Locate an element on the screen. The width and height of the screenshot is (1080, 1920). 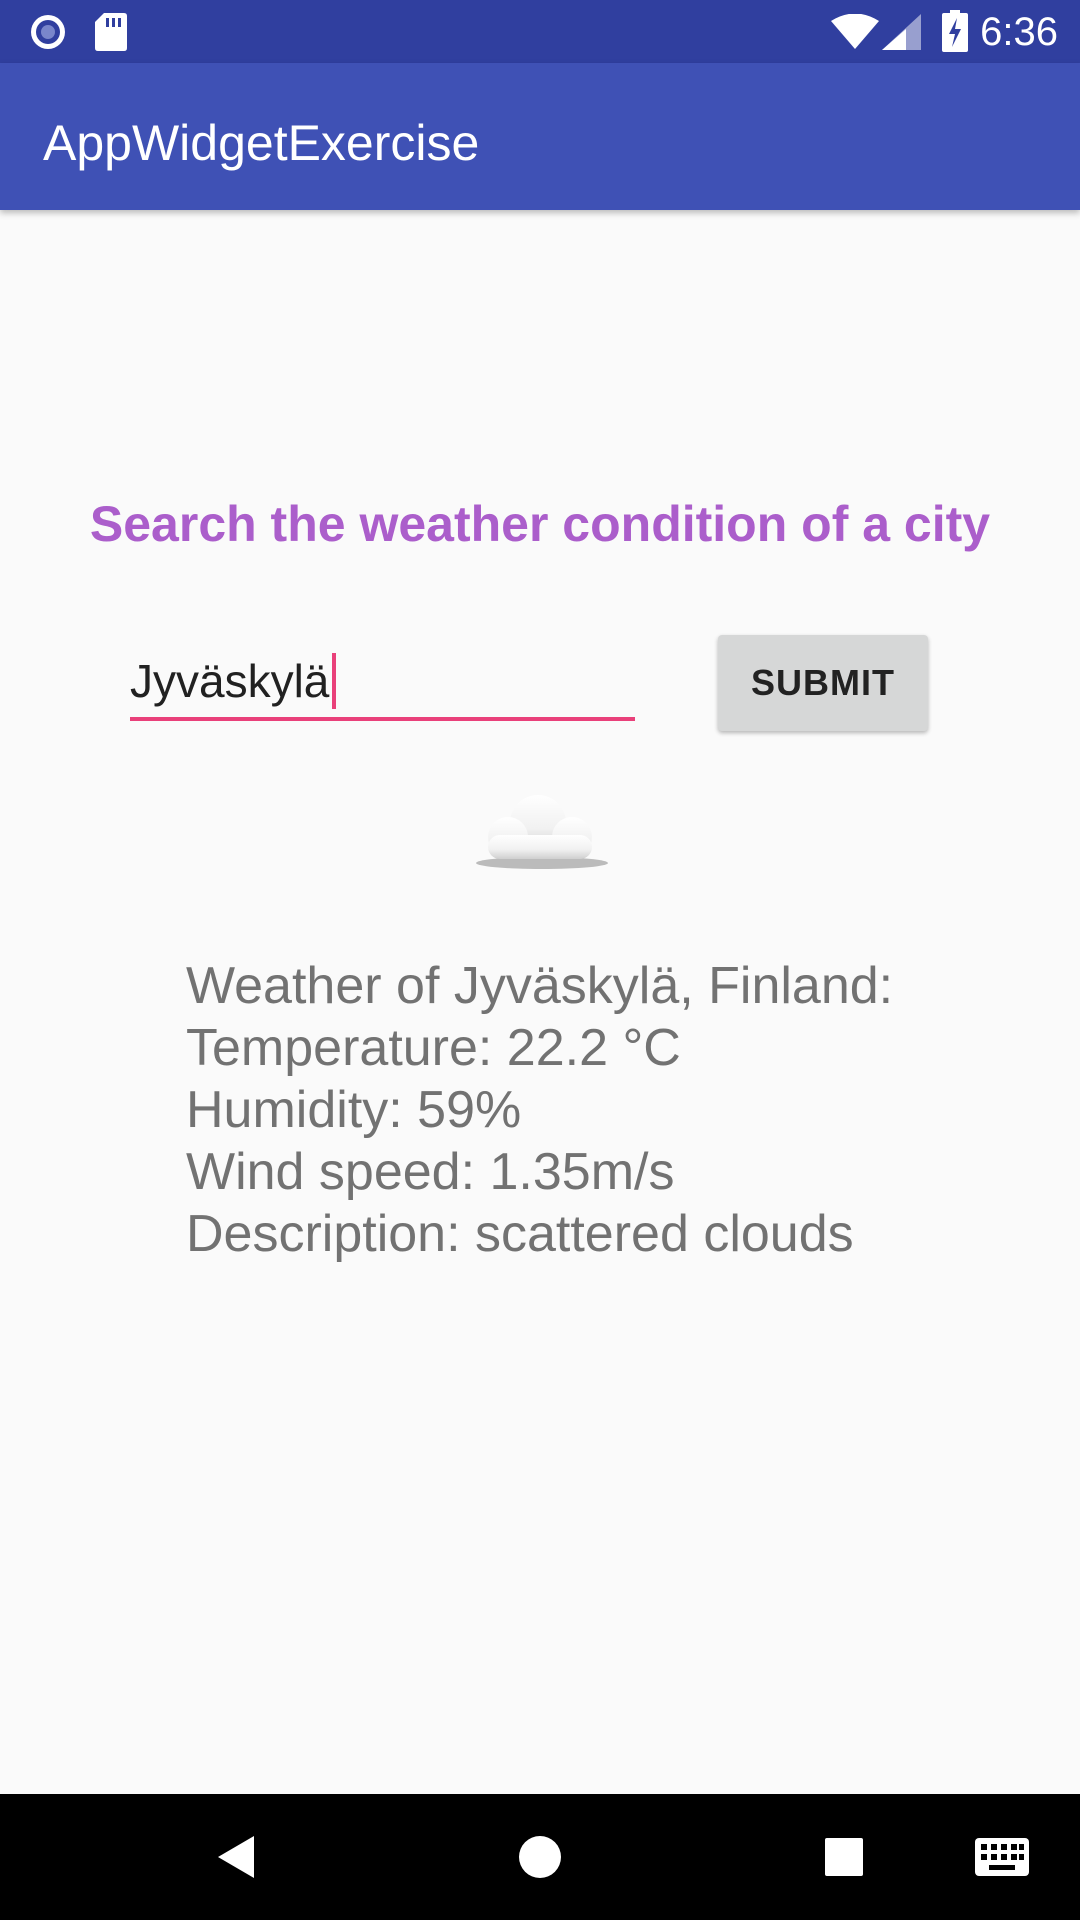
sd-card-icon is located at coordinates (111, 34).